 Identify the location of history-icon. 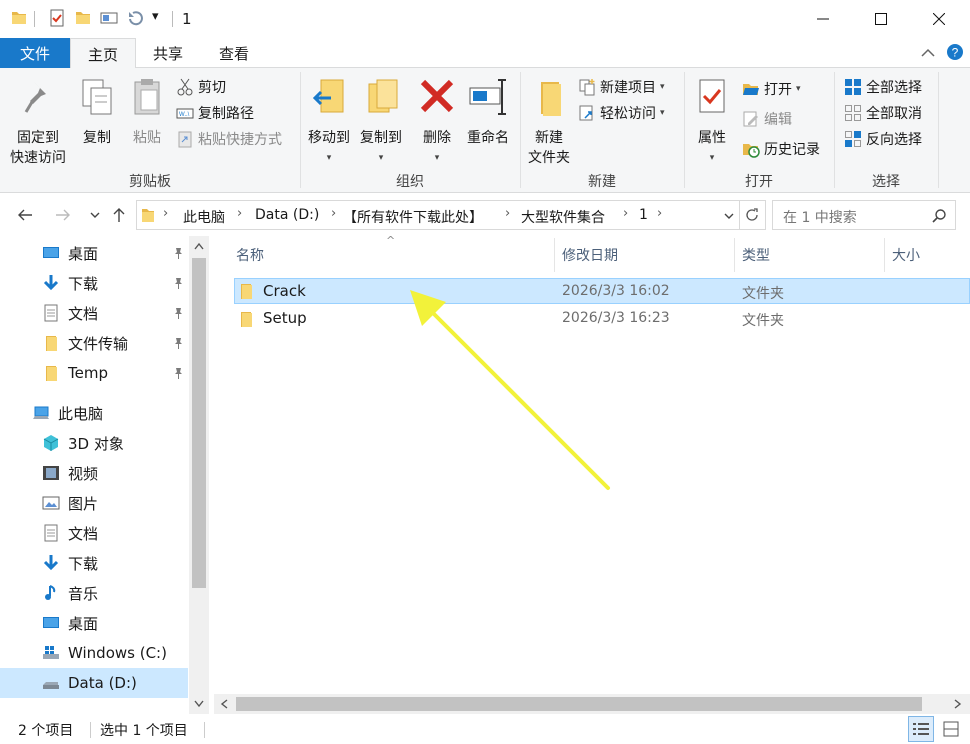
(751, 151).